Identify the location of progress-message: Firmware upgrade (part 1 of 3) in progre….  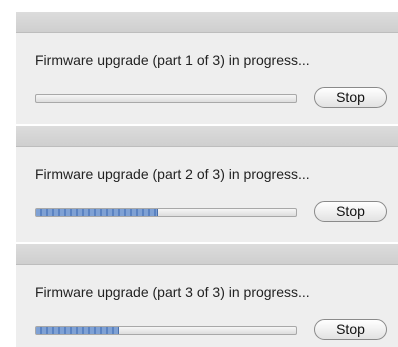
(172, 60).